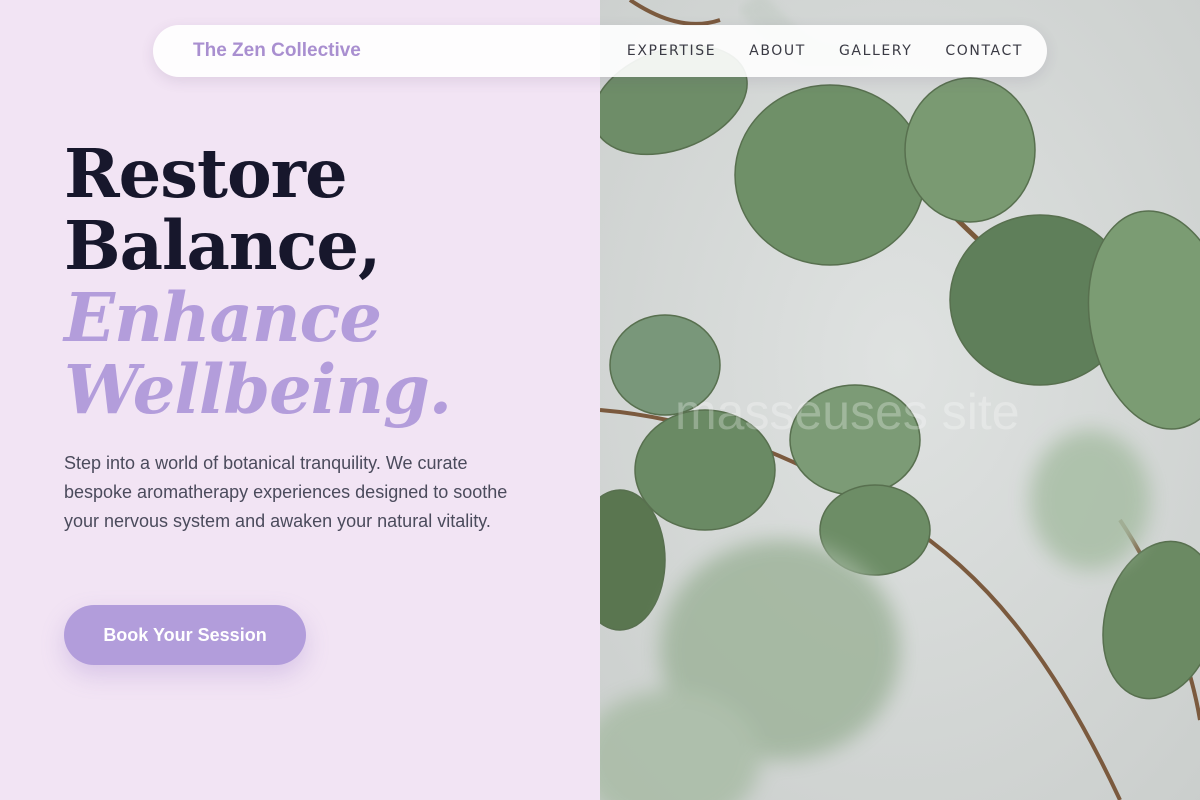  What do you see at coordinates (671, 51) in the screenshot?
I see `nav-link-expertise: EXPERTISE` at bounding box center [671, 51].